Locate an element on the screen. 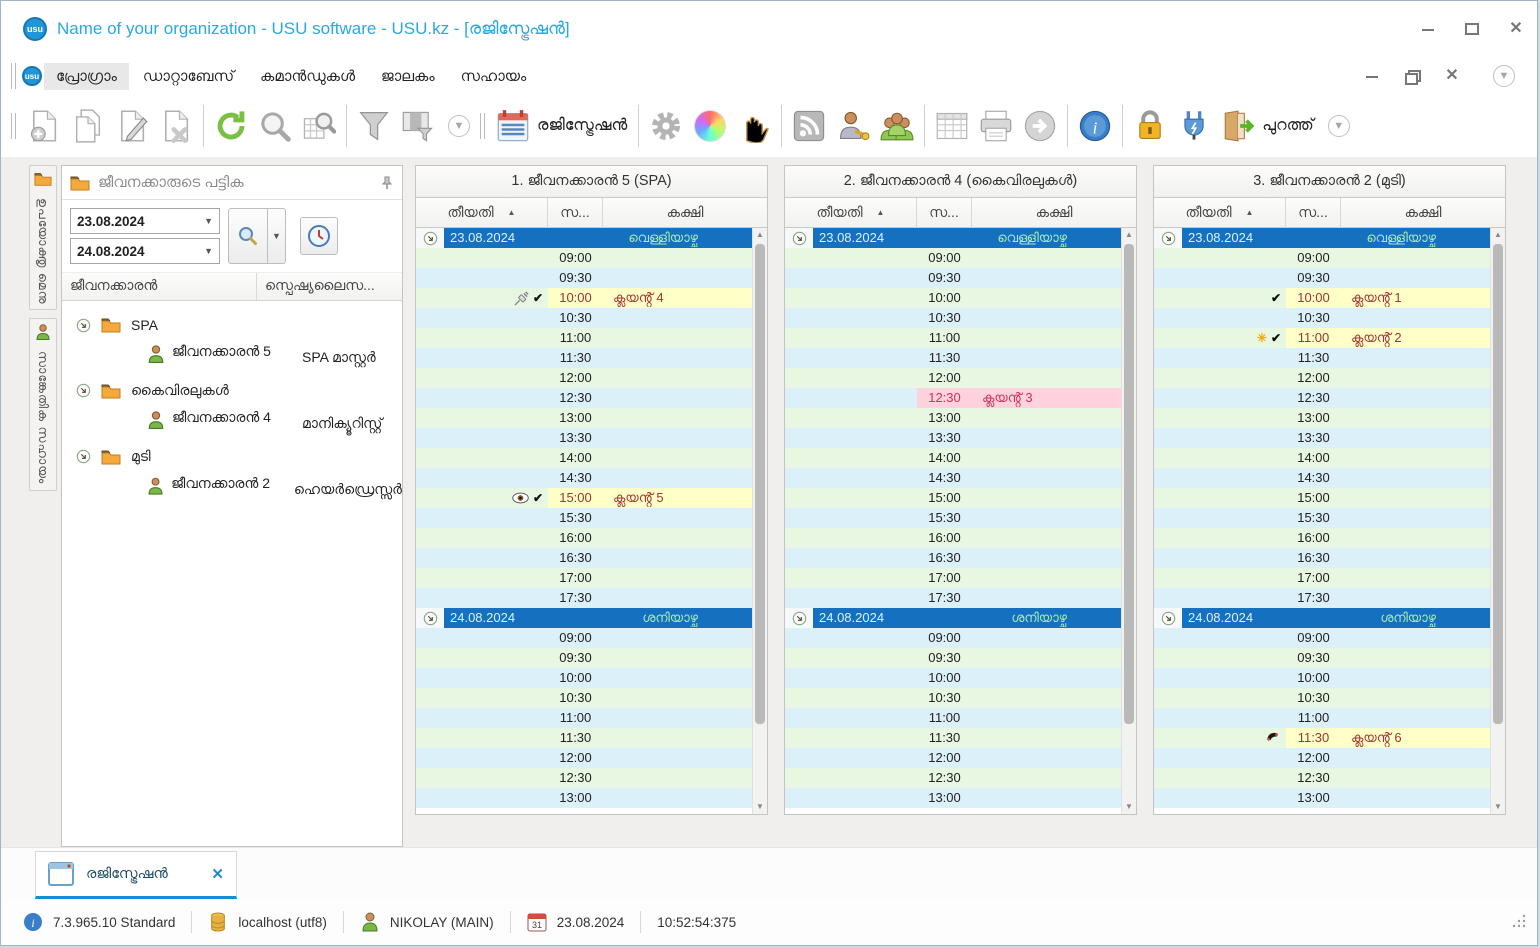 Image resolution: width=1540 pixels, height=948 pixels. print-button is located at coordinates (996, 126).